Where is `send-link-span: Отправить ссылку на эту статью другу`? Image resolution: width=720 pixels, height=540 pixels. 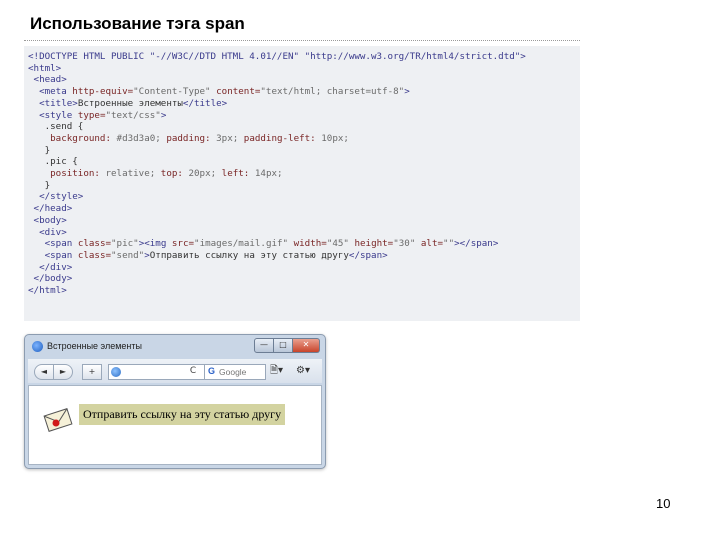 send-link-span: Отправить ссылку на эту статью другу is located at coordinates (182, 414).